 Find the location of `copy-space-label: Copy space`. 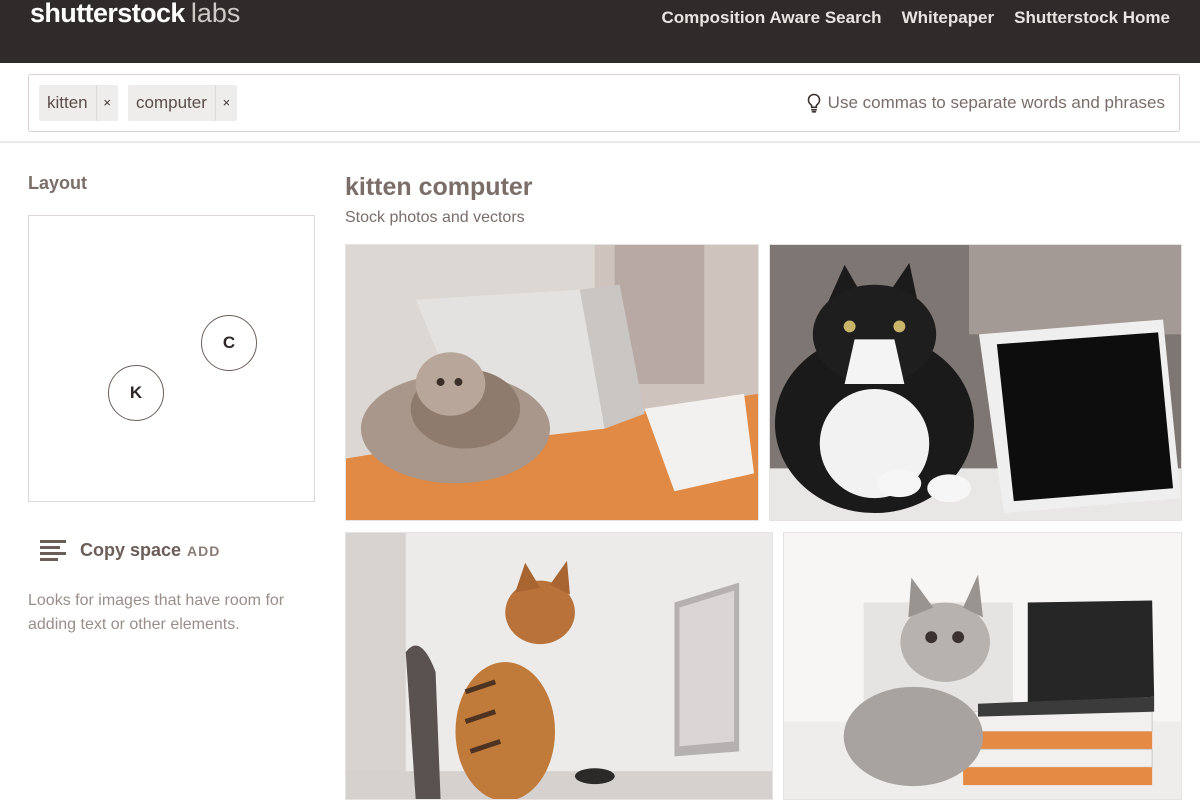

copy-space-label: Copy space is located at coordinates (131, 549).